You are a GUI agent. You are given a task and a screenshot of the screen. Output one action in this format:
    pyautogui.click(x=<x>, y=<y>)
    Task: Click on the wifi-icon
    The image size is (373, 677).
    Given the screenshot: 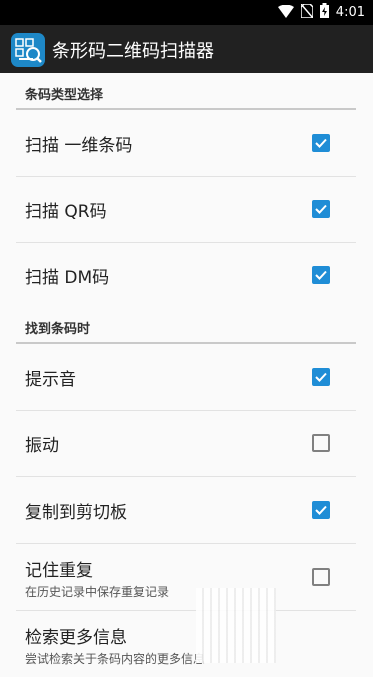 What is the action you would take?
    pyautogui.click(x=285, y=12)
    